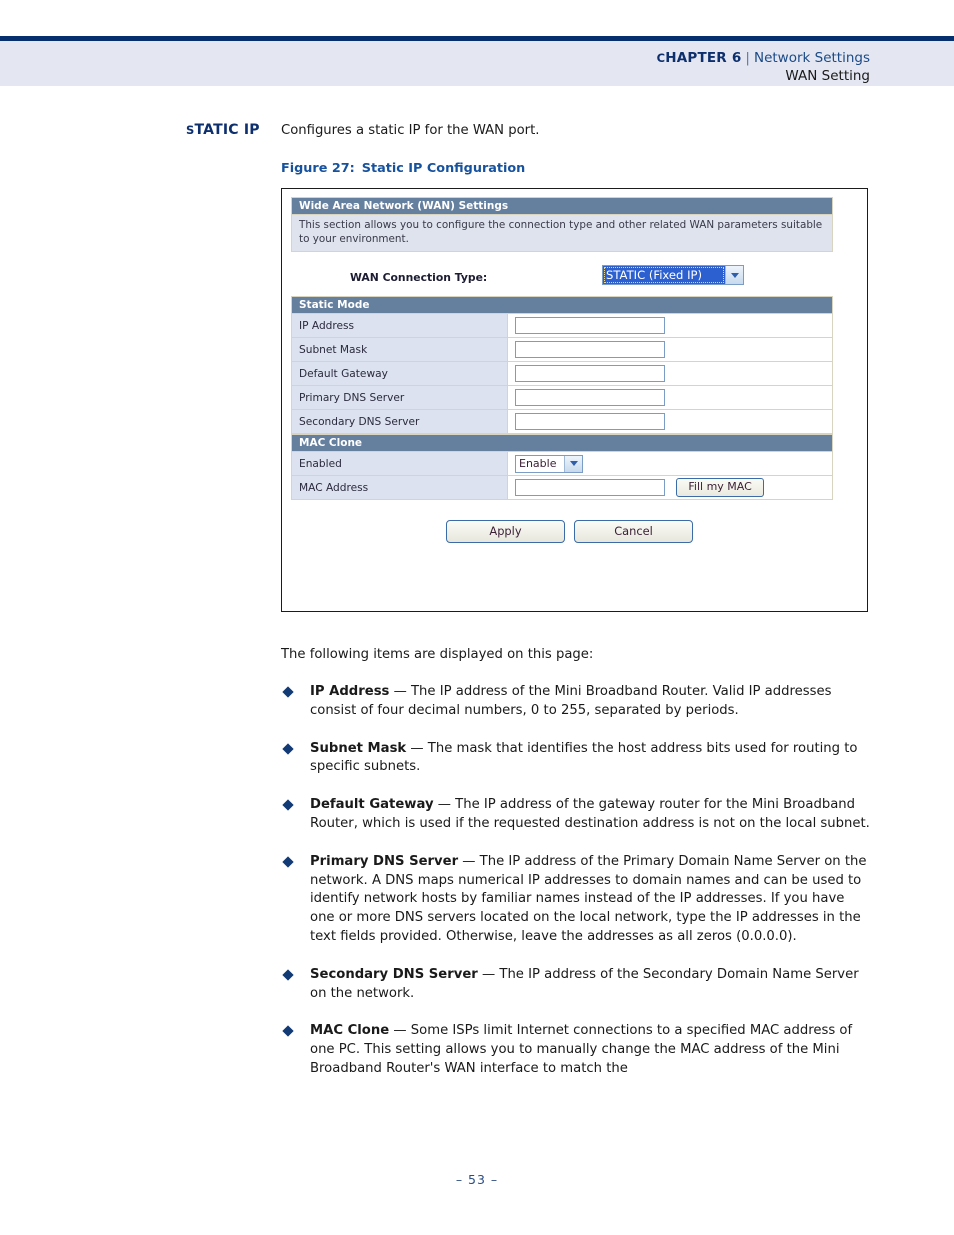  What do you see at coordinates (399, 373) in the screenshot?
I see `default-gateway-label: Default Gateway` at bounding box center [399, 373].